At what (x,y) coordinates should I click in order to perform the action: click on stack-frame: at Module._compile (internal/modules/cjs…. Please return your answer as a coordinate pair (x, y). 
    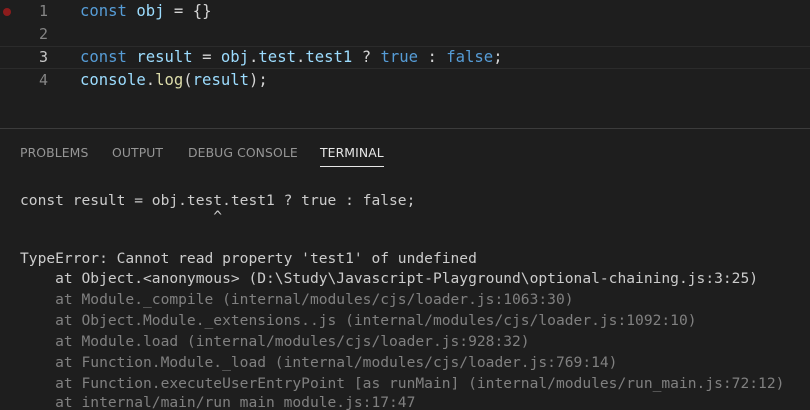
    Looking at the image, I should click on (297, 299).